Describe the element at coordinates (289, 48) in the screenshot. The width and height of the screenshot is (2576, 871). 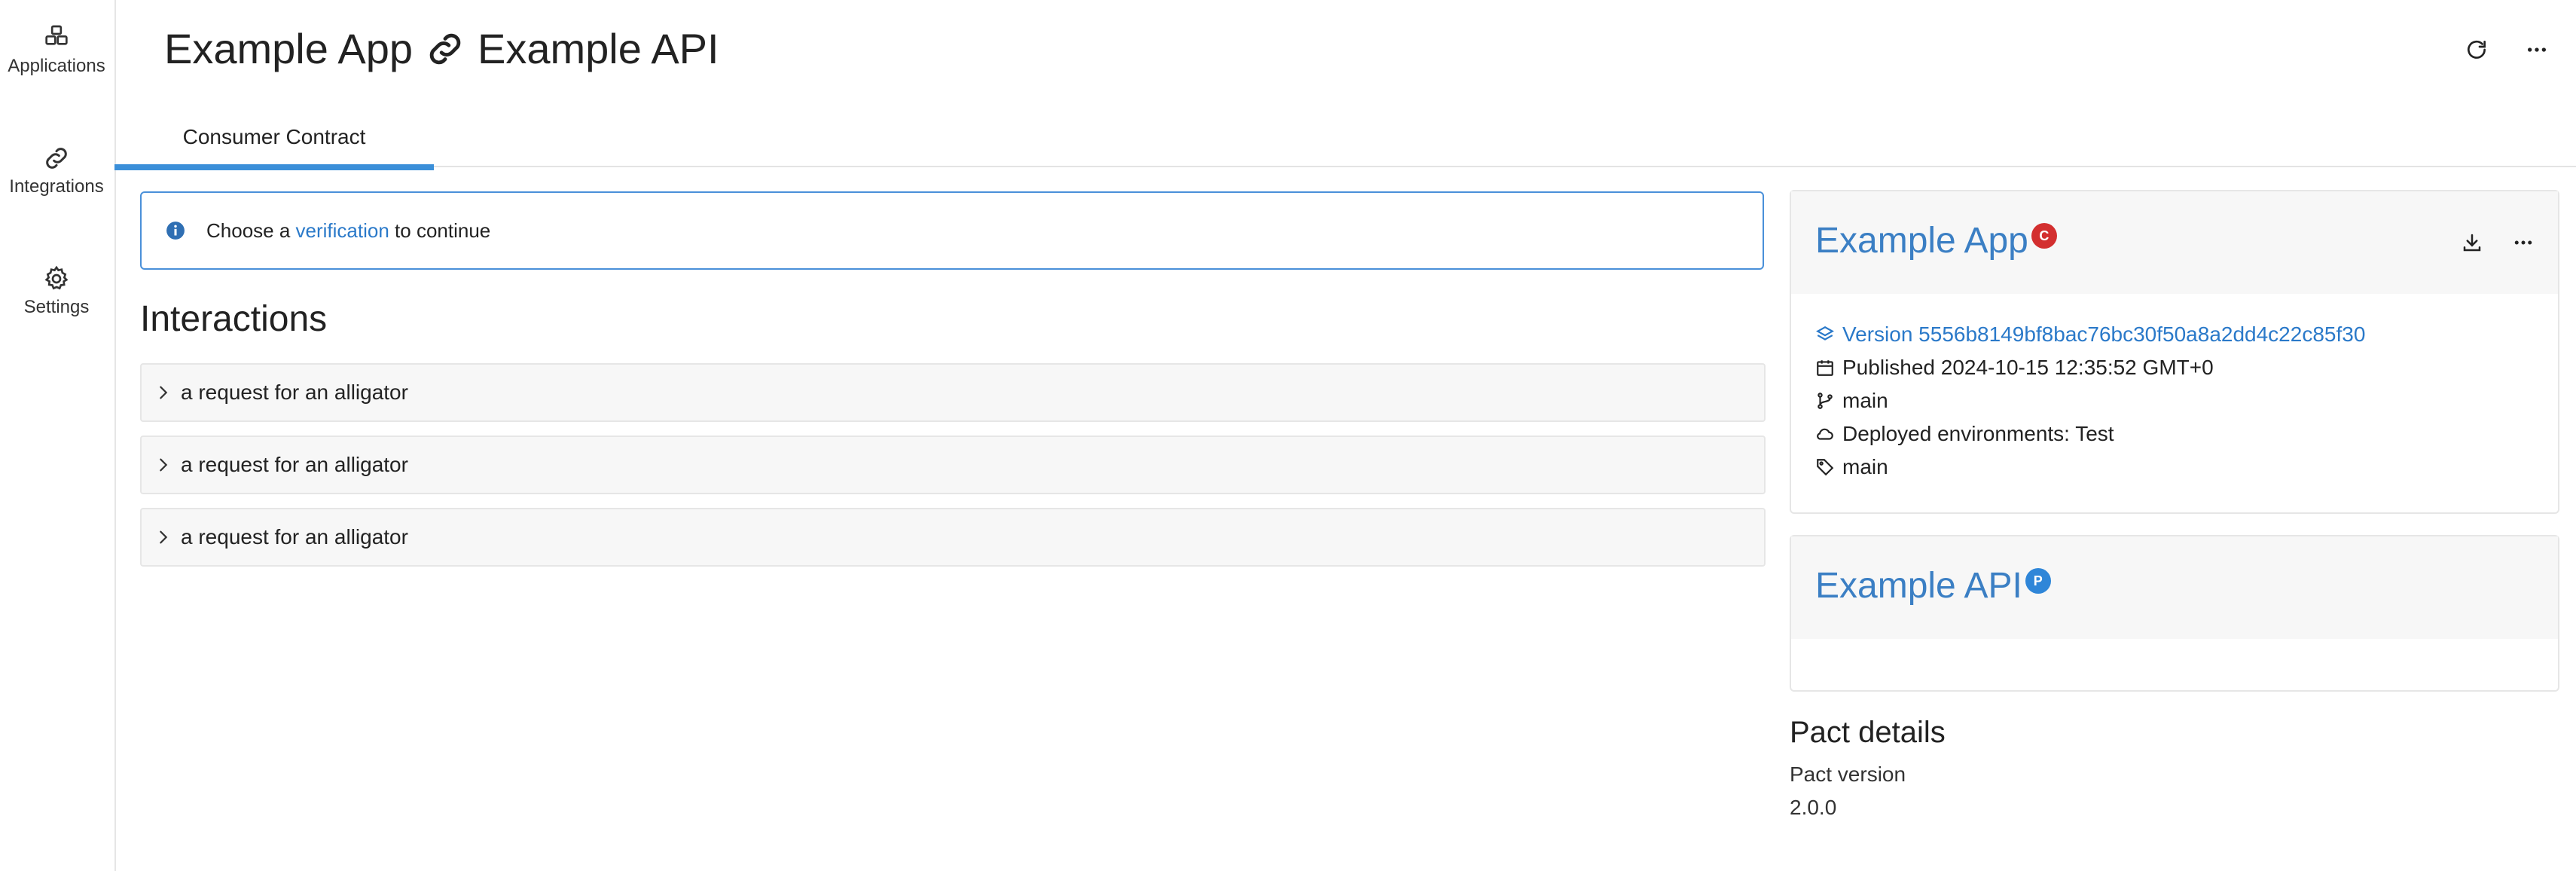
I see `page-title-consumer: Example App` at that location.